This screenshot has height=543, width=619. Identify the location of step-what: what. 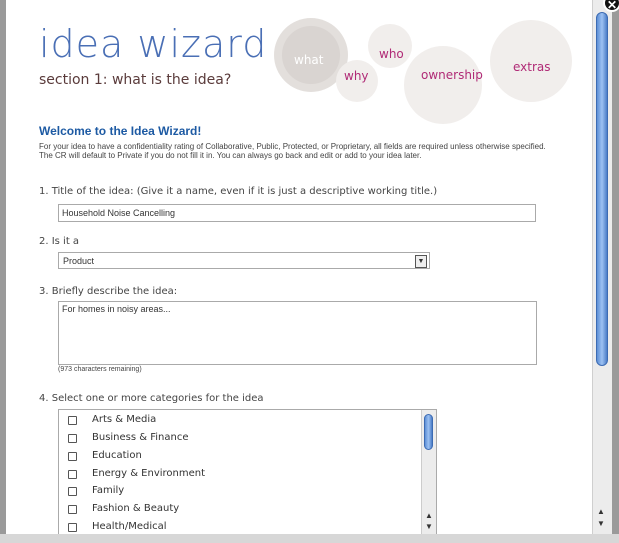
(308, 60).